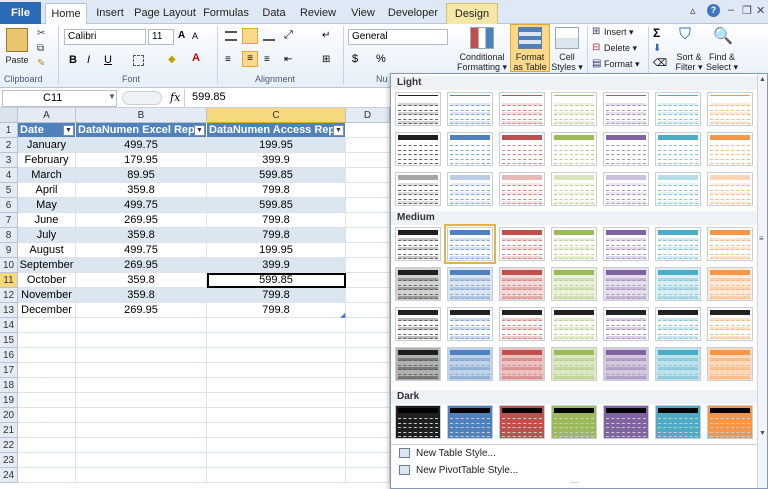 The width and height of the screenshot is (768, 489). I want to click on italic-button: I, so click(88, 60).